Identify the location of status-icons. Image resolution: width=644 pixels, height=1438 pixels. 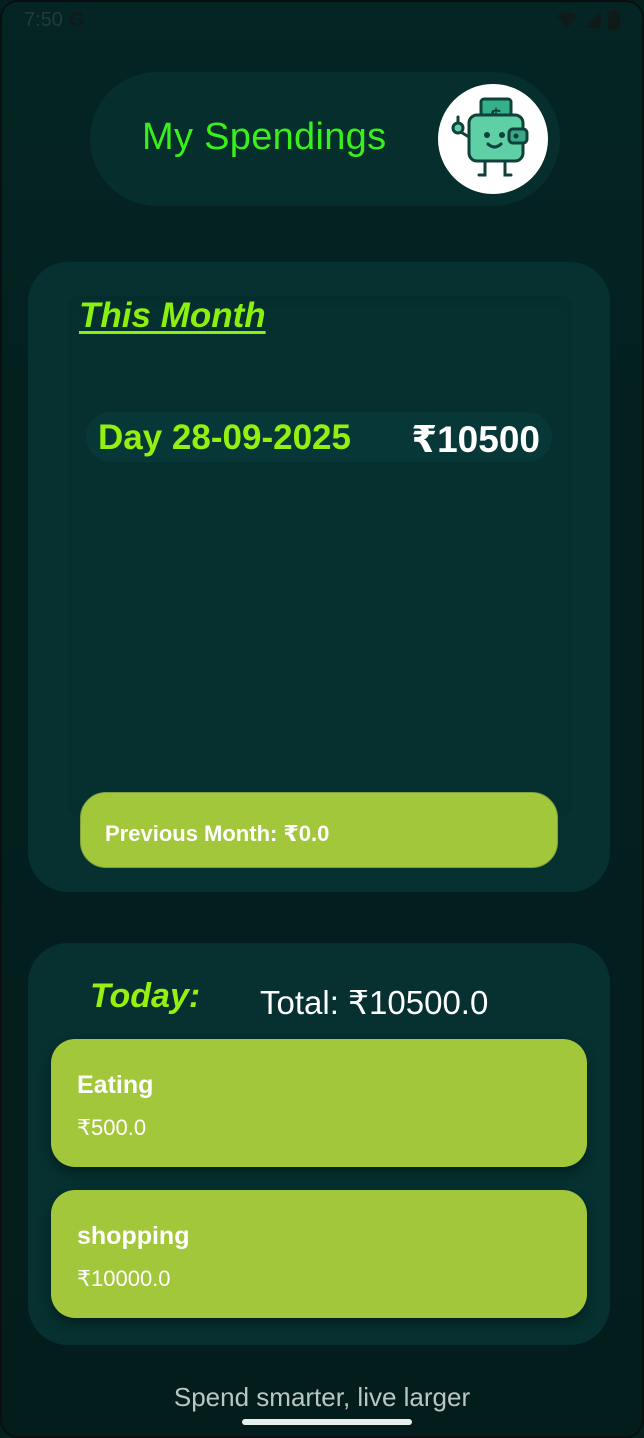
(588, 20).